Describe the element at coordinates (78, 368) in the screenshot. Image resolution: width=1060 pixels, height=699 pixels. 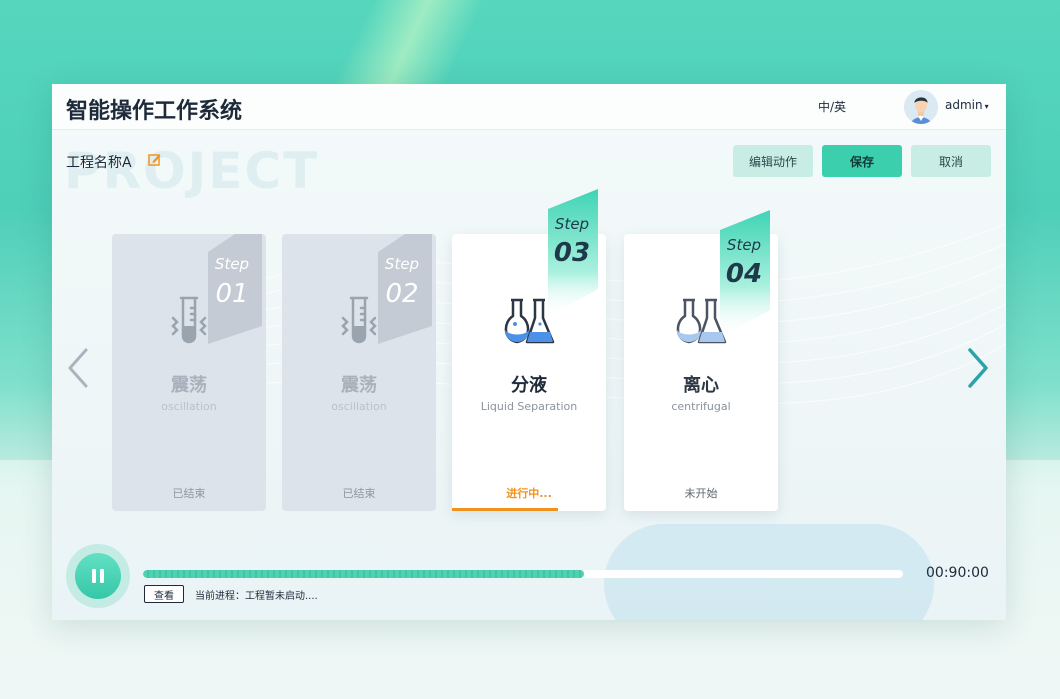
I see `chevron-left-icon` at that location.